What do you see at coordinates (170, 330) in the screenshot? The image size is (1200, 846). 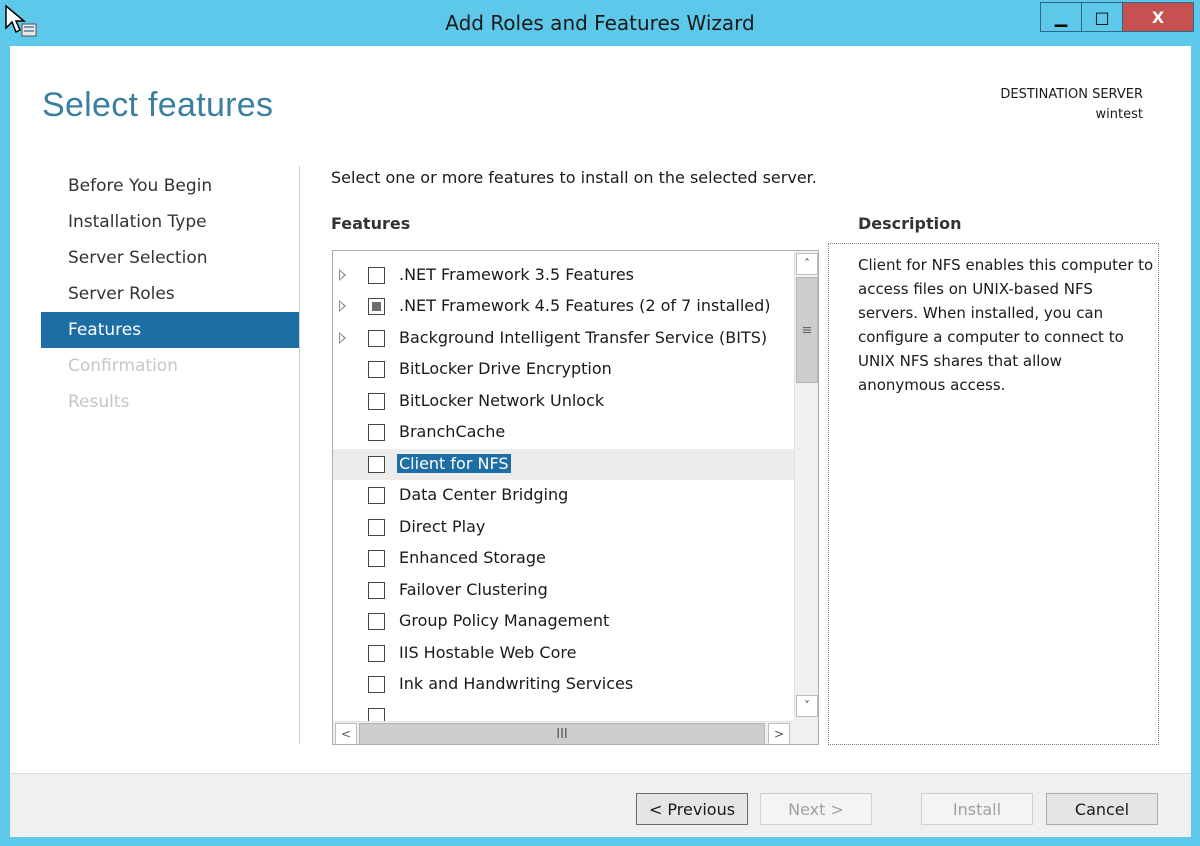 I see `nav-item-features: Features` at bounding box center [170, 330].